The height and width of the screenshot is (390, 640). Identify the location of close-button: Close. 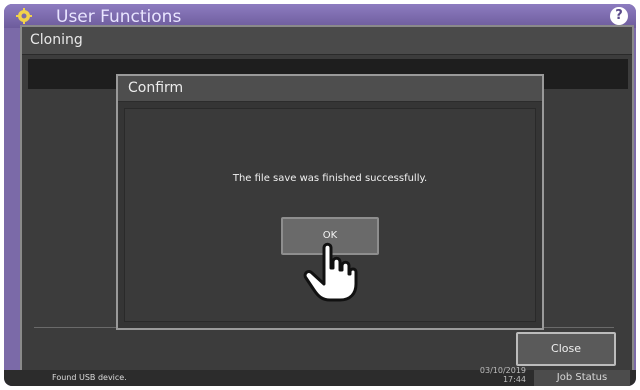
(566, 349).